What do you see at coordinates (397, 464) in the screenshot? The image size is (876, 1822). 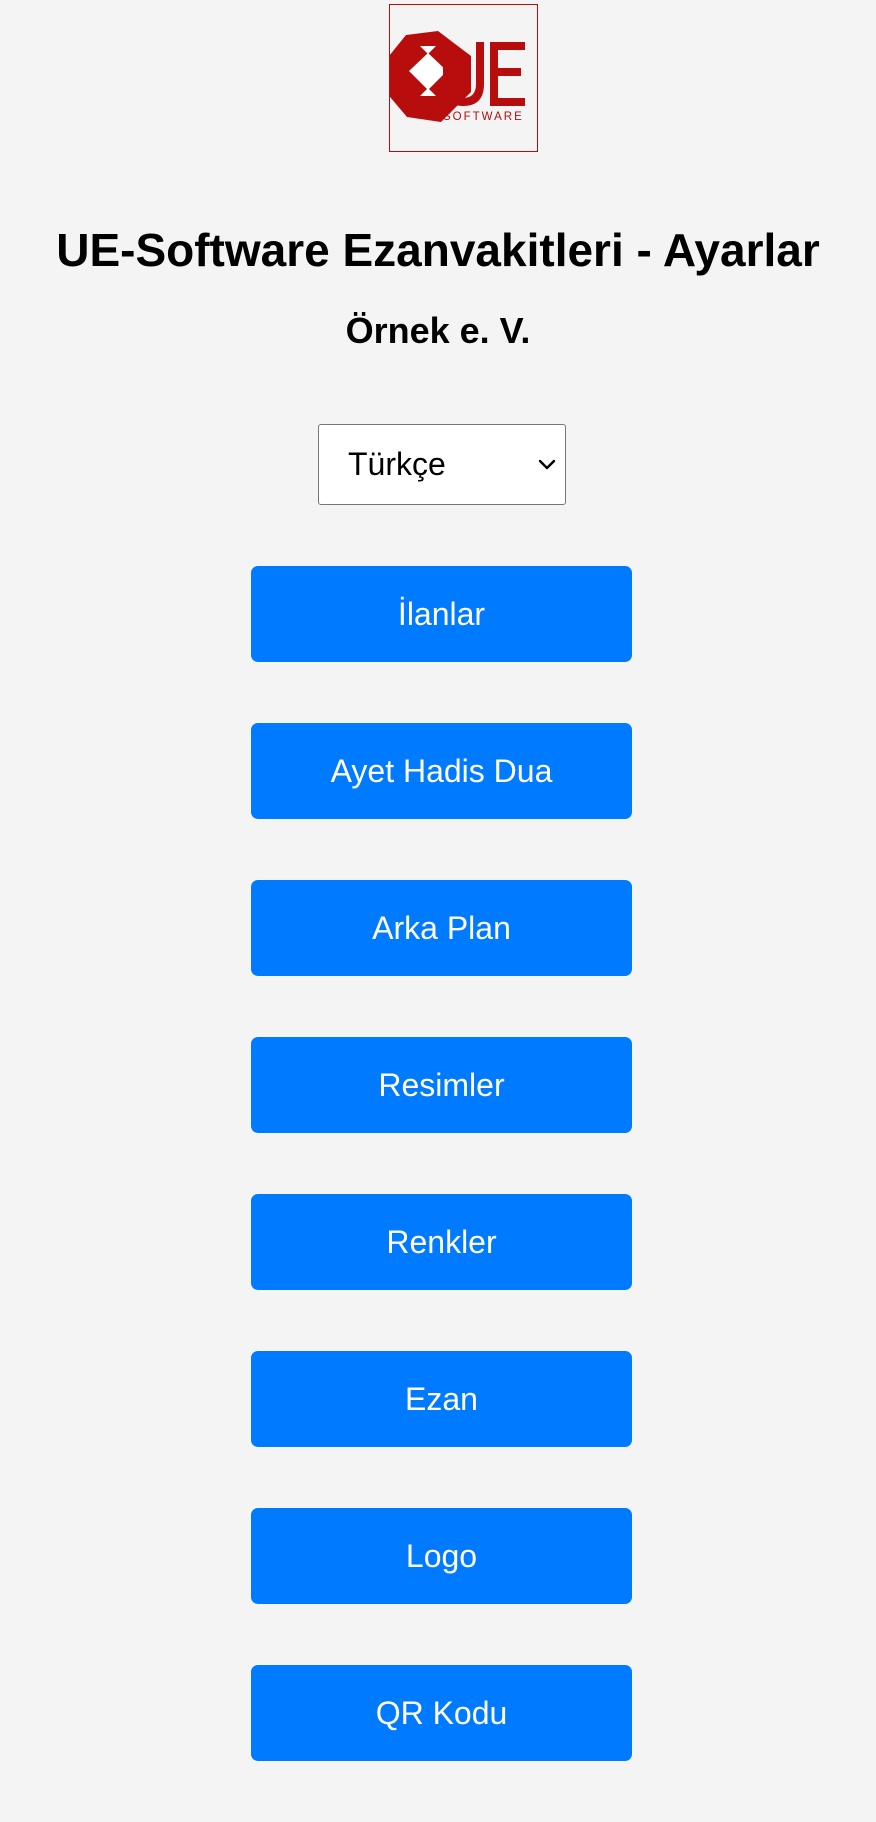 I see `language-select-value: Türkçe` at bounding box center [397, 464].